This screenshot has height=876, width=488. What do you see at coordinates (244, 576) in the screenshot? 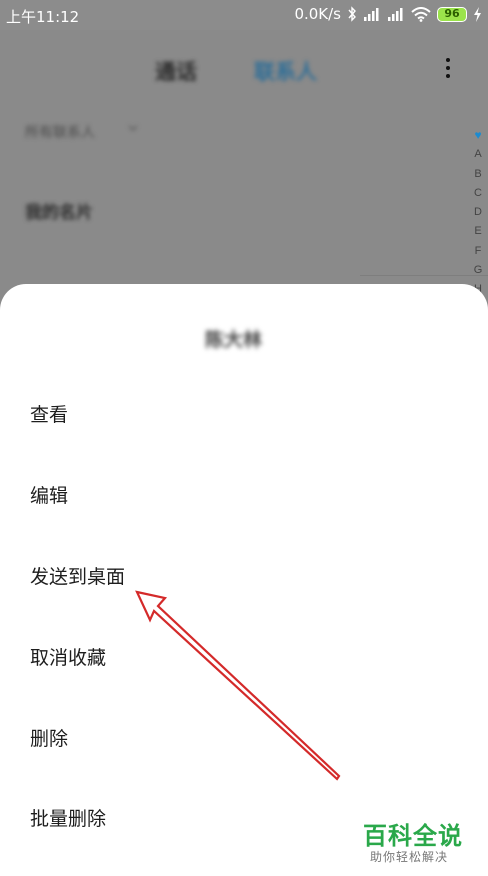
I see `menu-item-send-to-desktop: 发送到桌面` at bounding box center [244, 576].